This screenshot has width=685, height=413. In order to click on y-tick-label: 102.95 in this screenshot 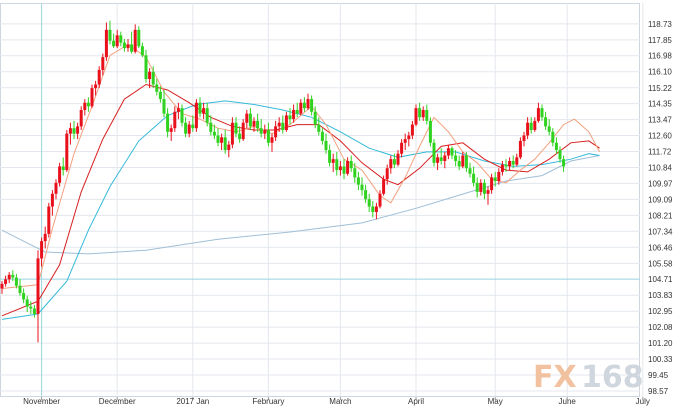, I will do `click(660, 311)`.